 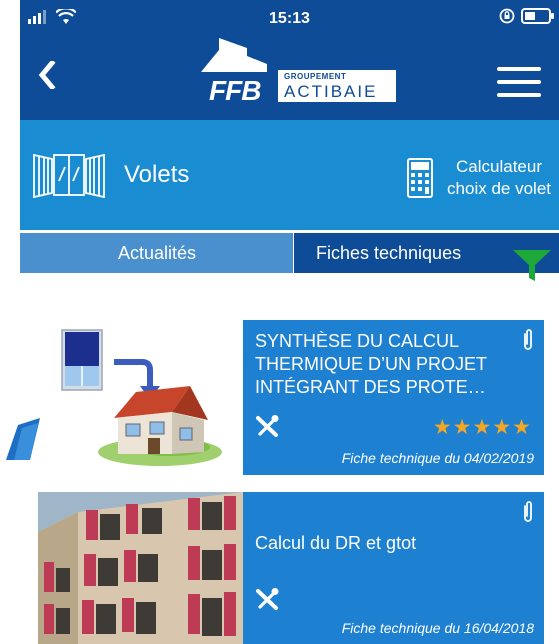 What do you see at coordinates (507, 16) in the screenshot?
I see `orientation-lock-icon` at bounding box center [507, 16].